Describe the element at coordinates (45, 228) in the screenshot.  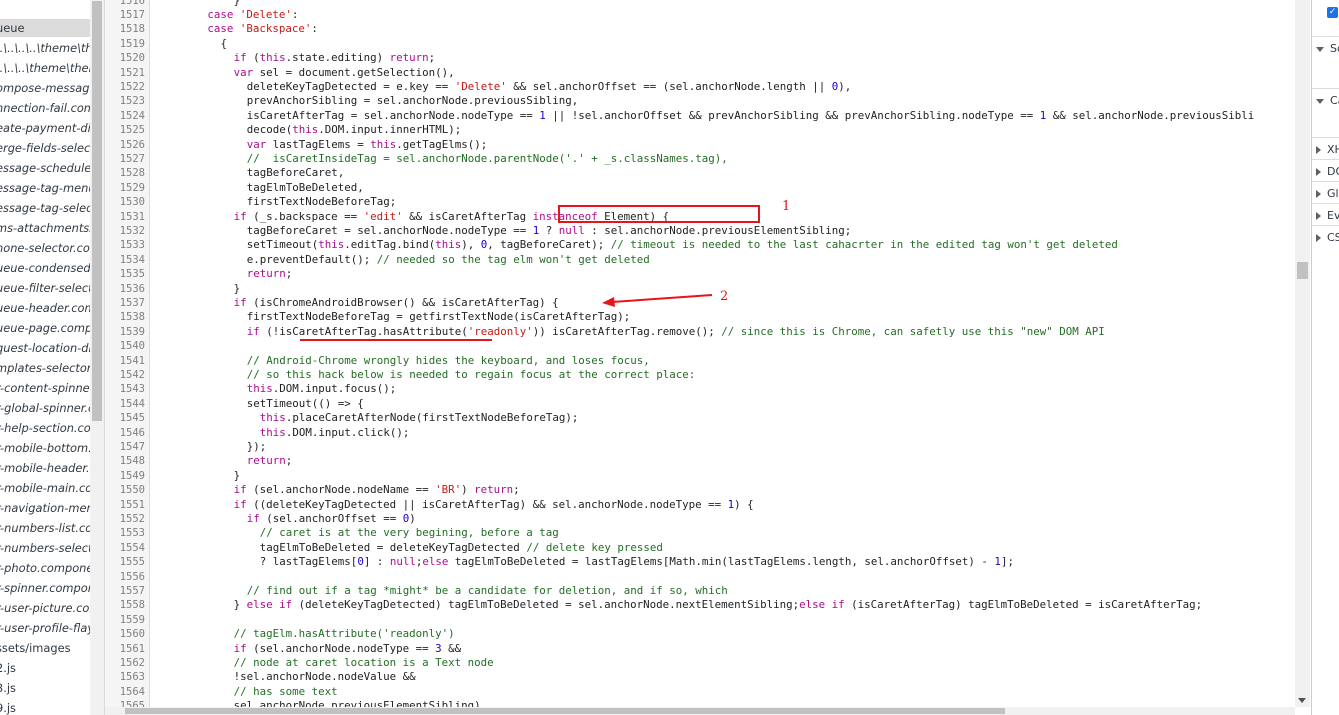
I see `tree-file-item: ms-attachments2` at that location.